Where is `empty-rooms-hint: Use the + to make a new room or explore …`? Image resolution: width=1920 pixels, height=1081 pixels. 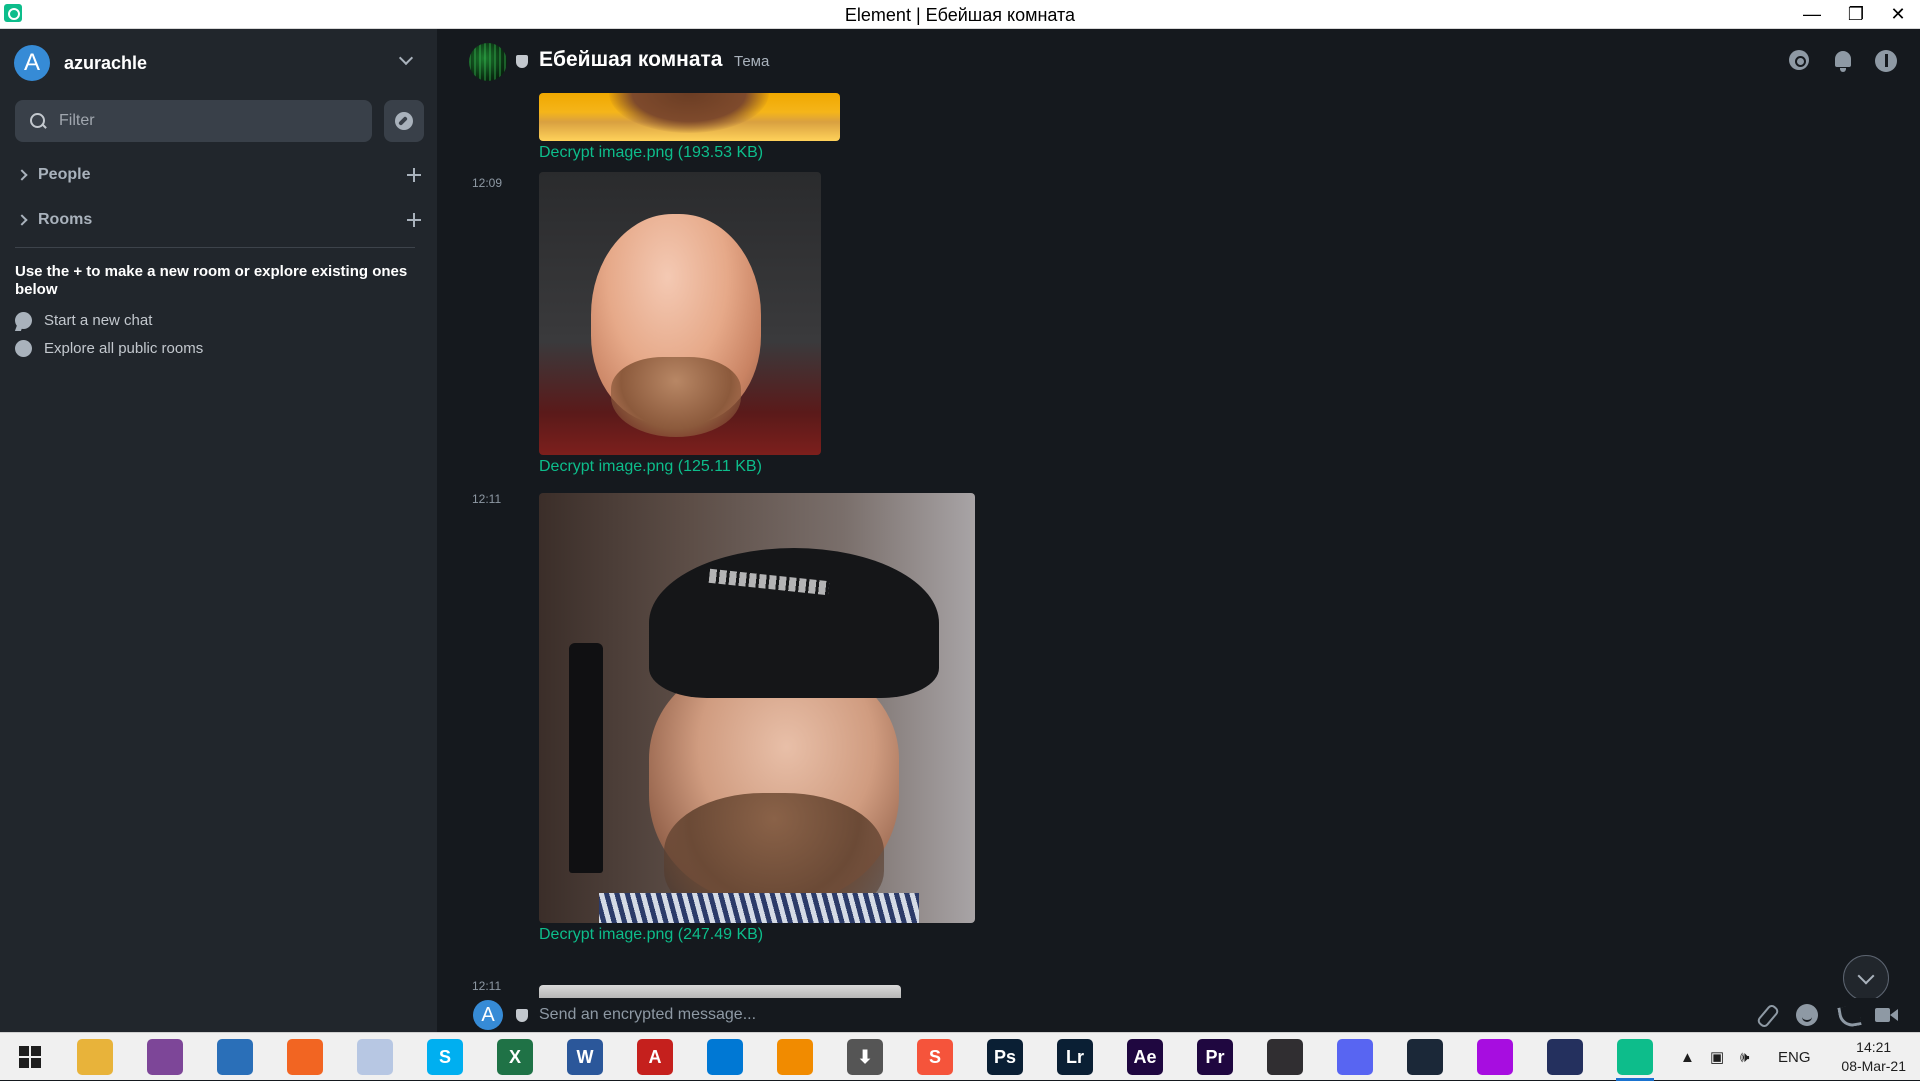 empty-rooms-hint: Use the + to make a new room or explore … is located at coordinates (211, 280).